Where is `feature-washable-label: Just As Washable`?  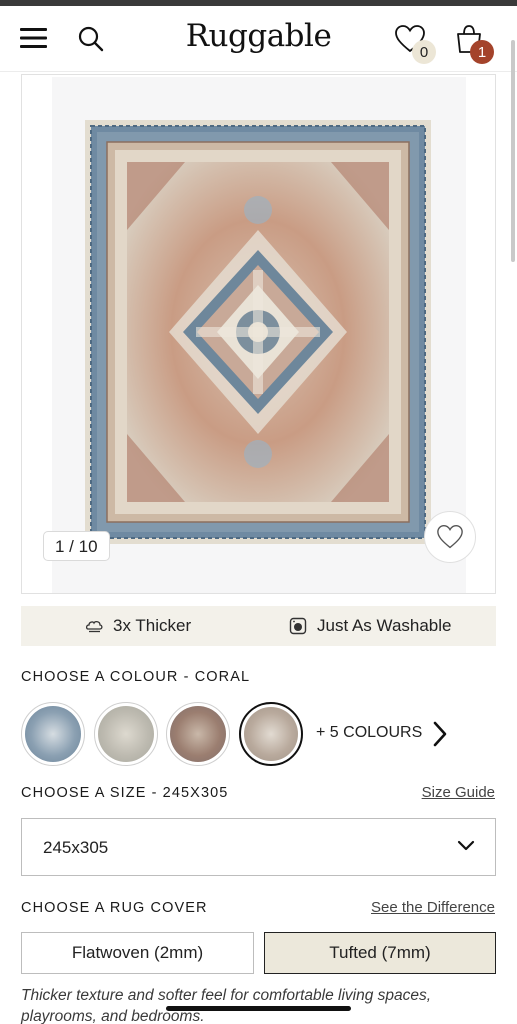
feature-washable-label: Just As Washable is located at coordinates (384, 625).